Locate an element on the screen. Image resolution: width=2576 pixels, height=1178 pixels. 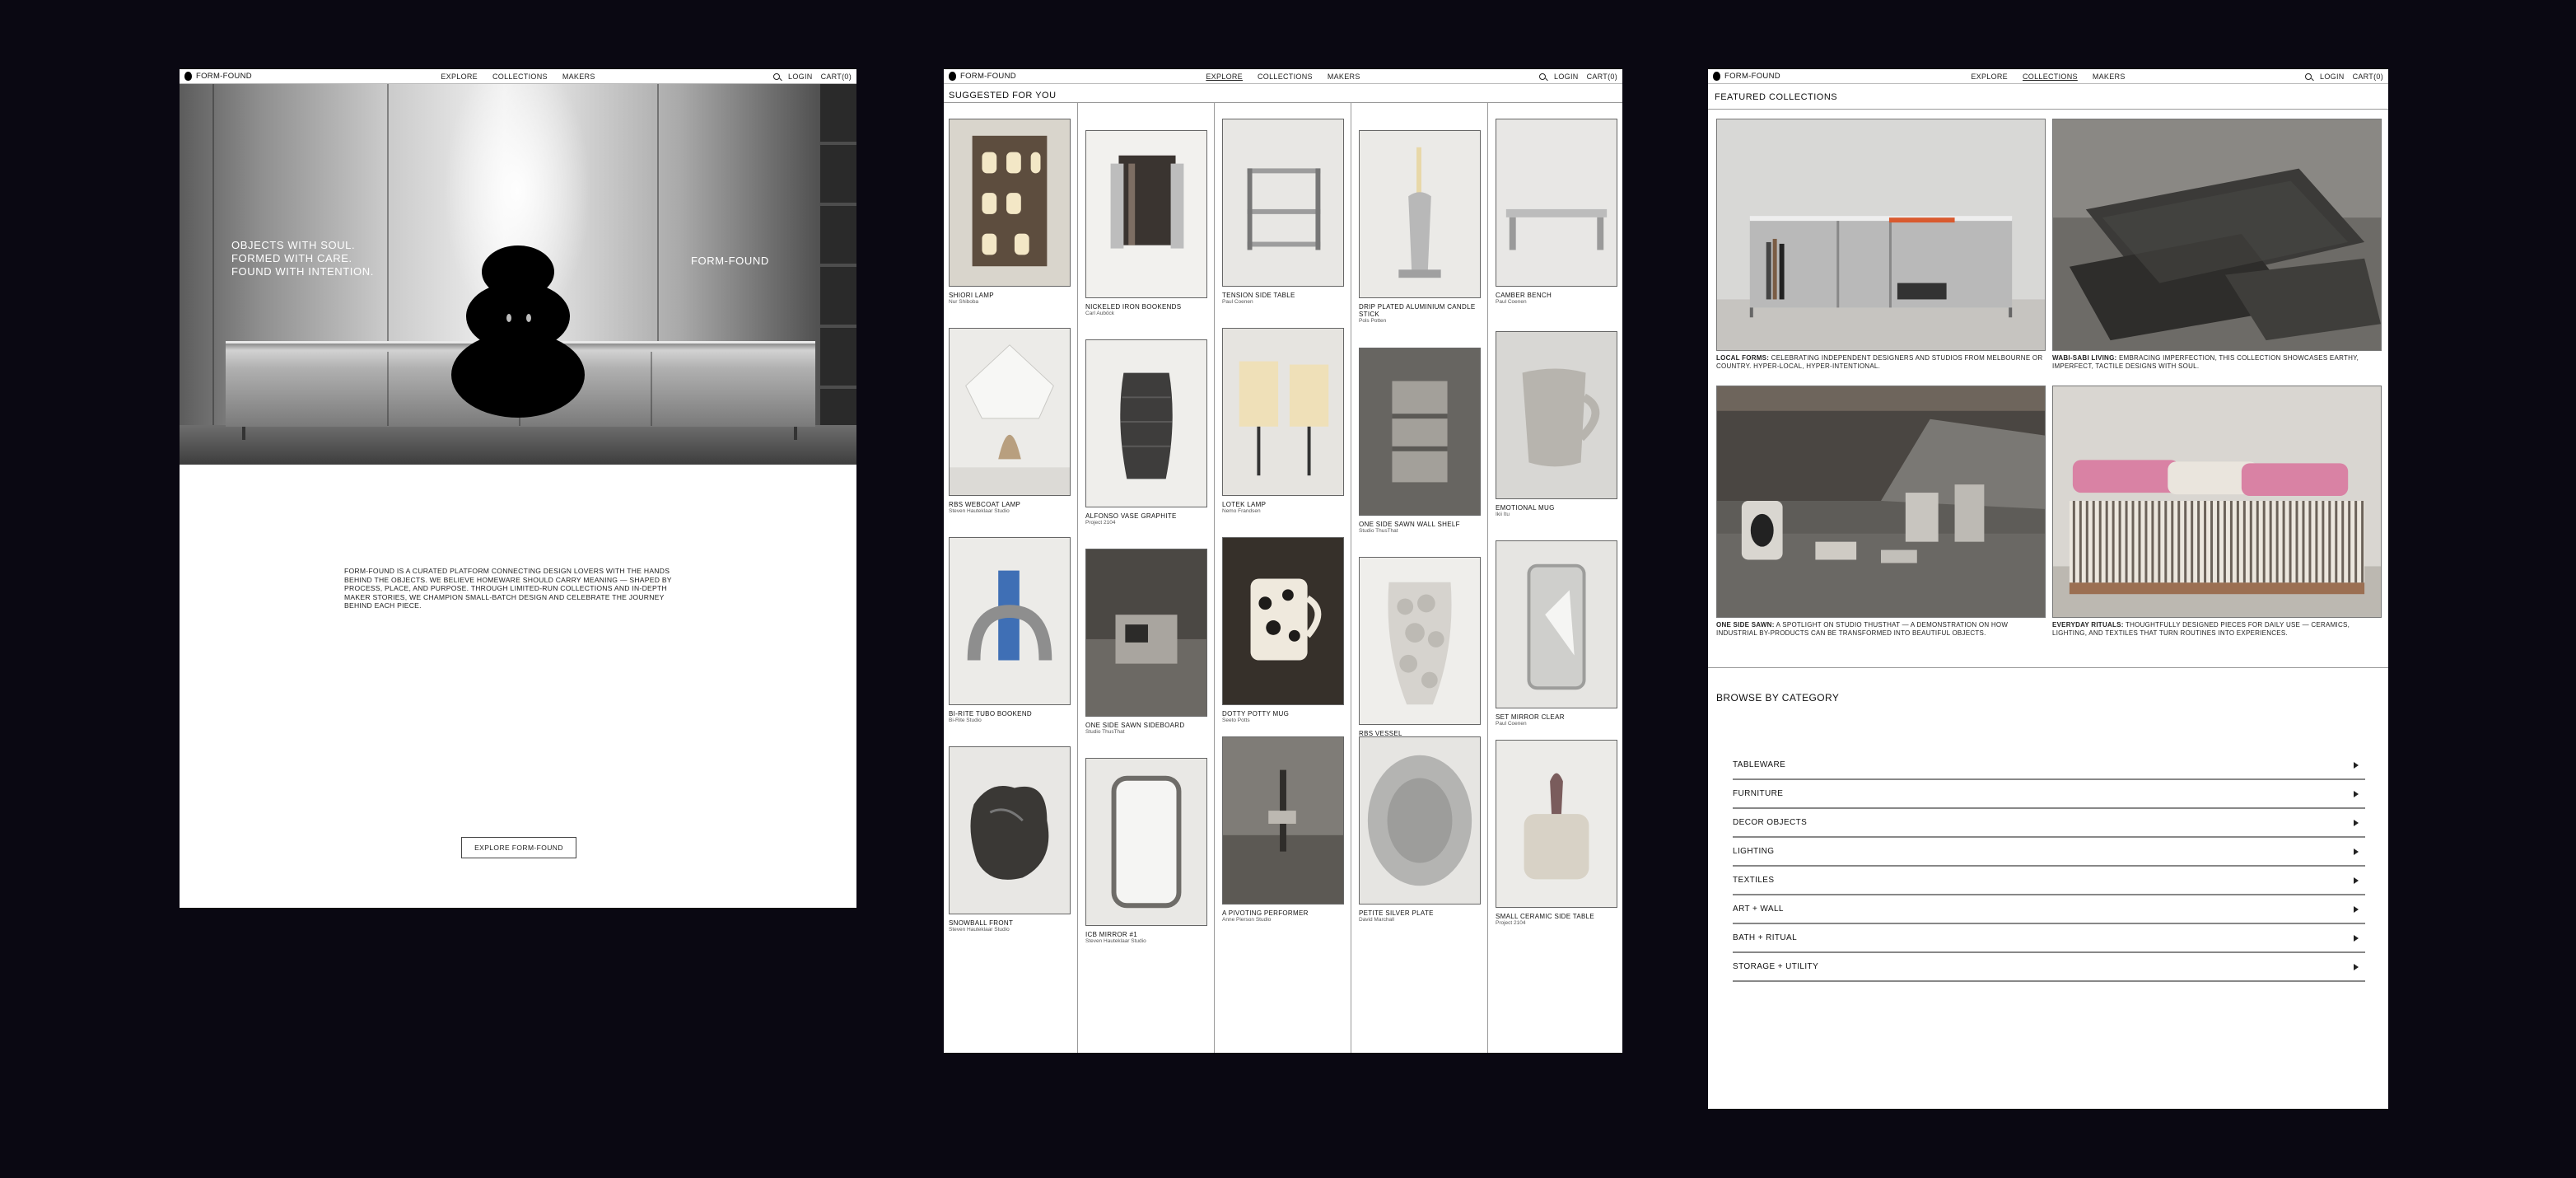
product-card-a-pivoting-performer: A PIVOTING PERFORMER Anne Pierson Studio is located at coordinates (1283, 829).